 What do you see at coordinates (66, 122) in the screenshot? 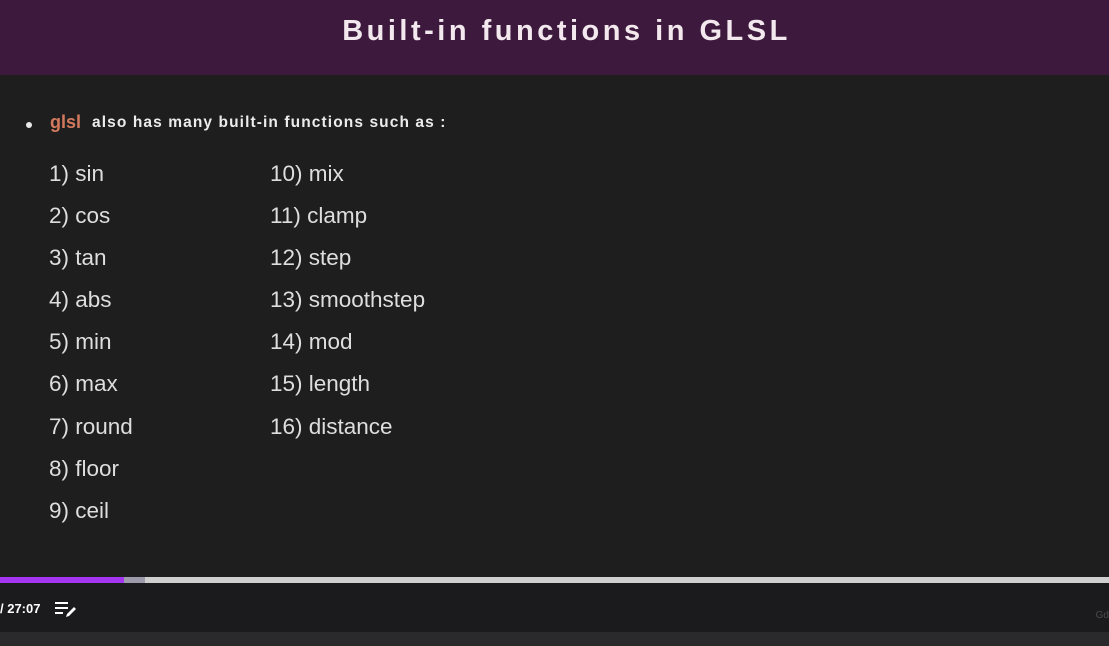
I see `glsl-keyword: glsl` at bounding box center [66, 122].